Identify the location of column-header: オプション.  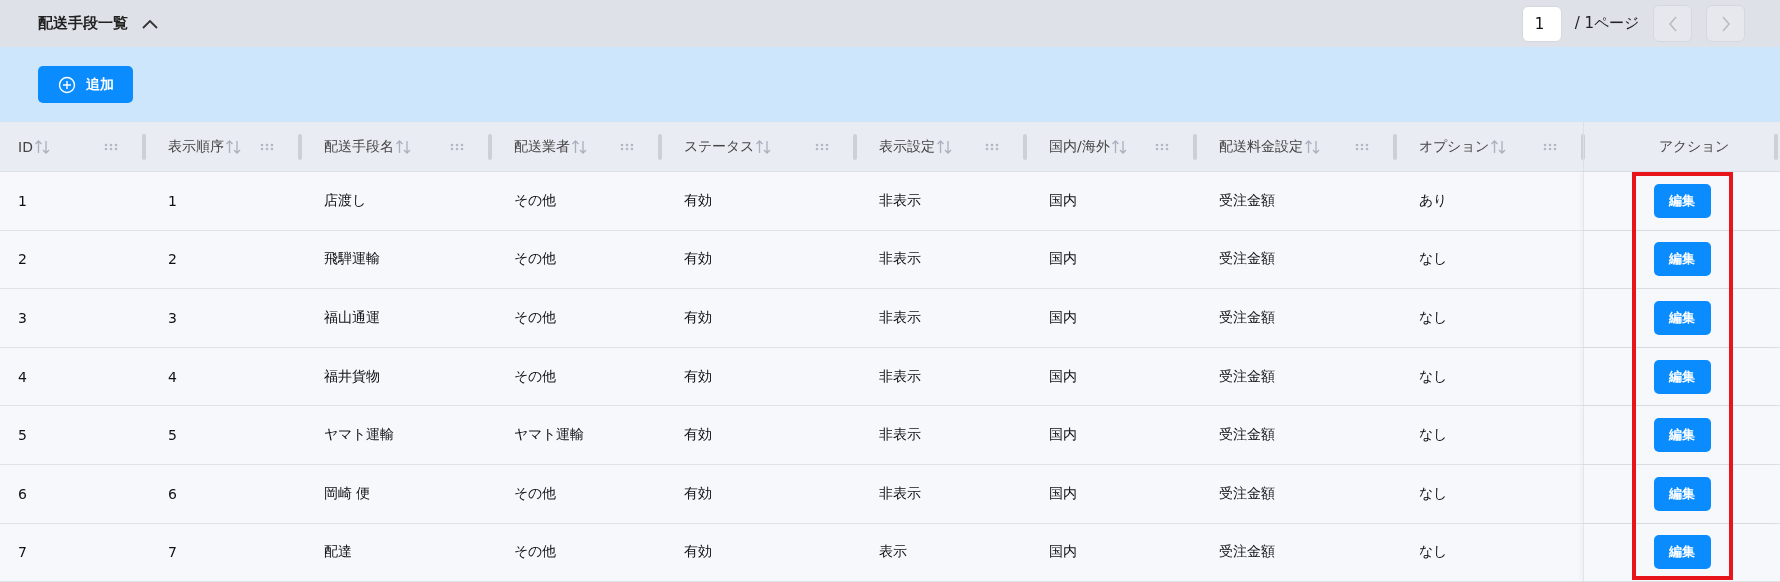
(1454, 146).